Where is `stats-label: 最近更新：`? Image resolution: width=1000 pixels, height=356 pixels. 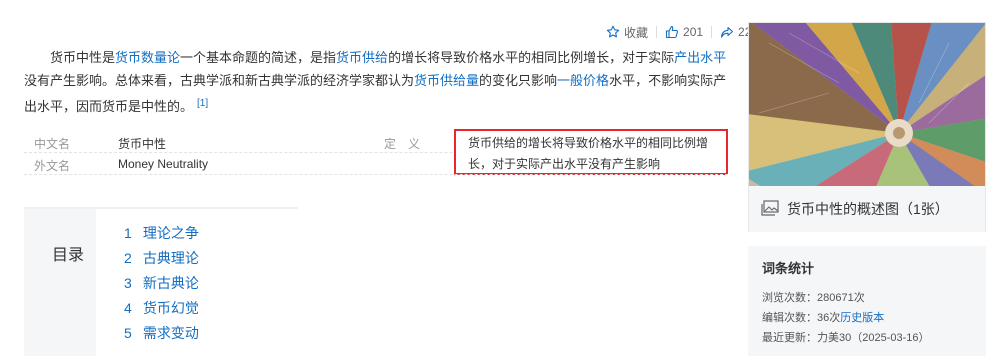 stats-label: 最近更新： is located at coordinates (789, 338).